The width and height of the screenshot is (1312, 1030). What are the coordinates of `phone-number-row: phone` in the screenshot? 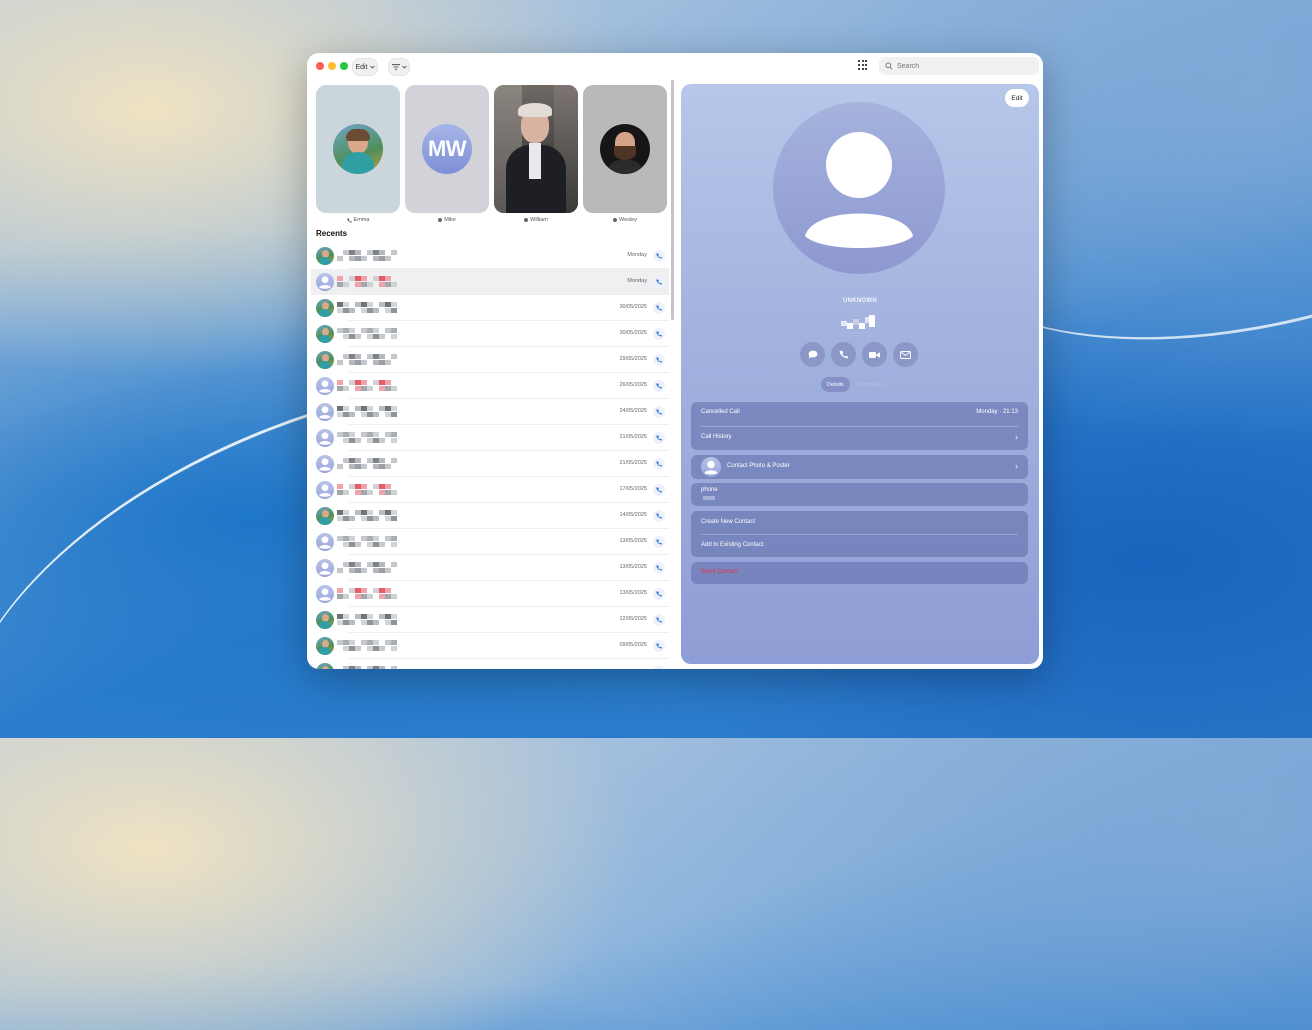 It's located at (859, 494).